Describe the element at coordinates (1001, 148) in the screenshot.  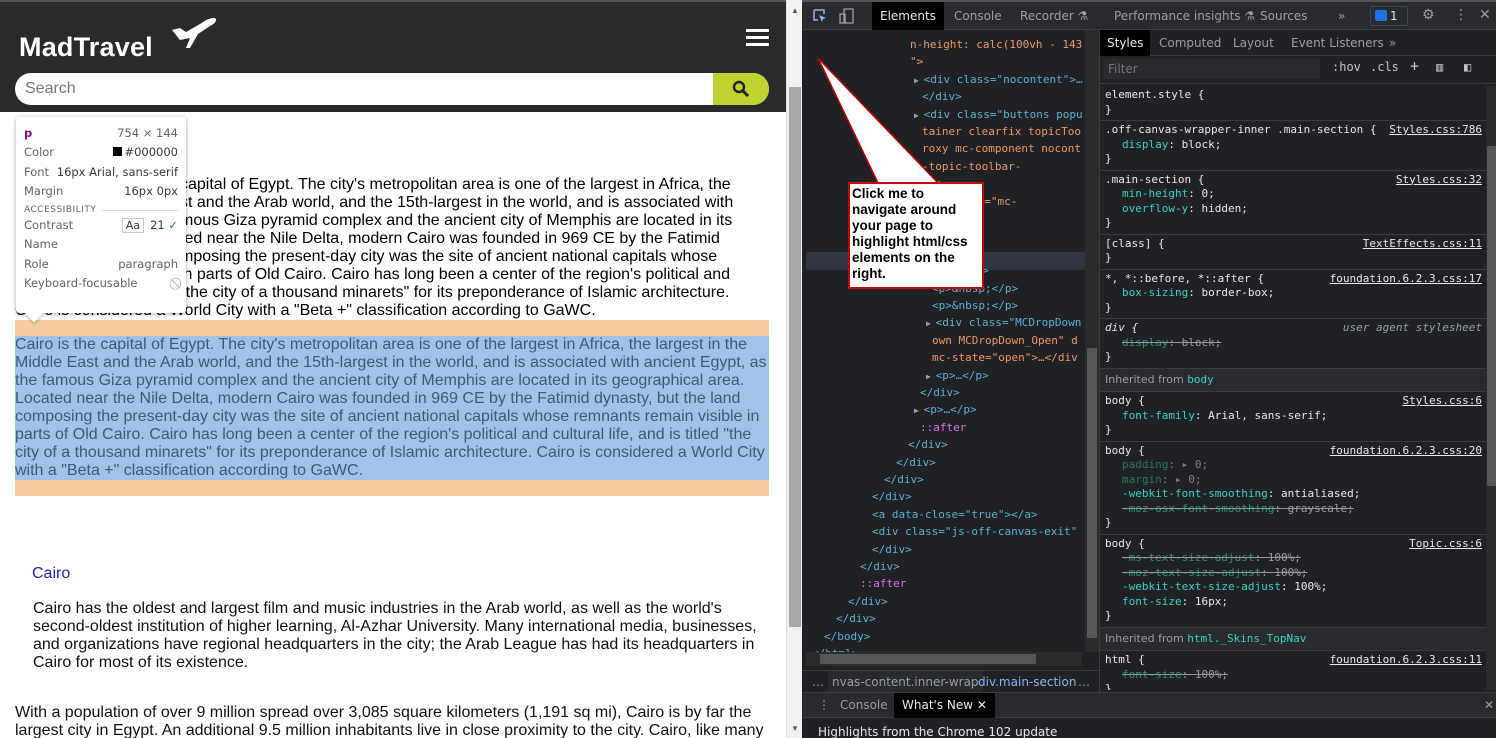
I see `dom-node-line: roxy mc-component nocont` at that location.